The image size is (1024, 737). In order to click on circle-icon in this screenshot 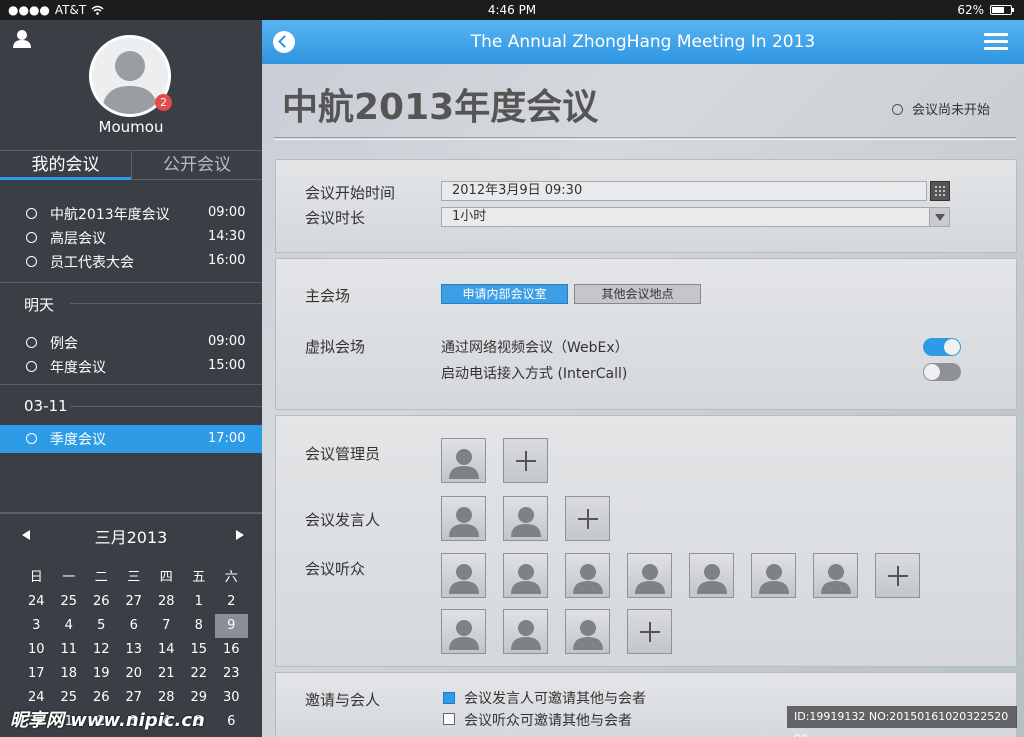, I will do `click(31, 213)`.